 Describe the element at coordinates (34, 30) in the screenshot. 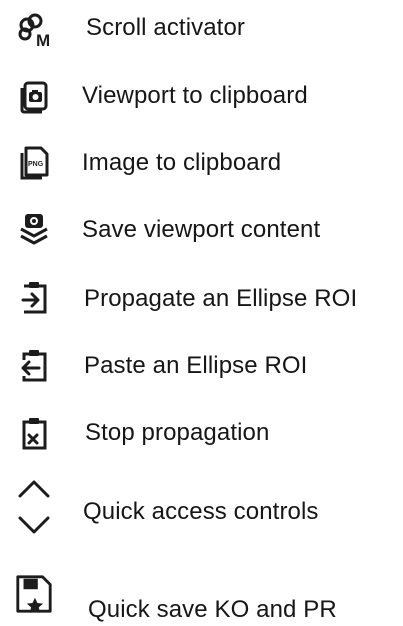

I see `scroll-activator-icon: M` at that location.